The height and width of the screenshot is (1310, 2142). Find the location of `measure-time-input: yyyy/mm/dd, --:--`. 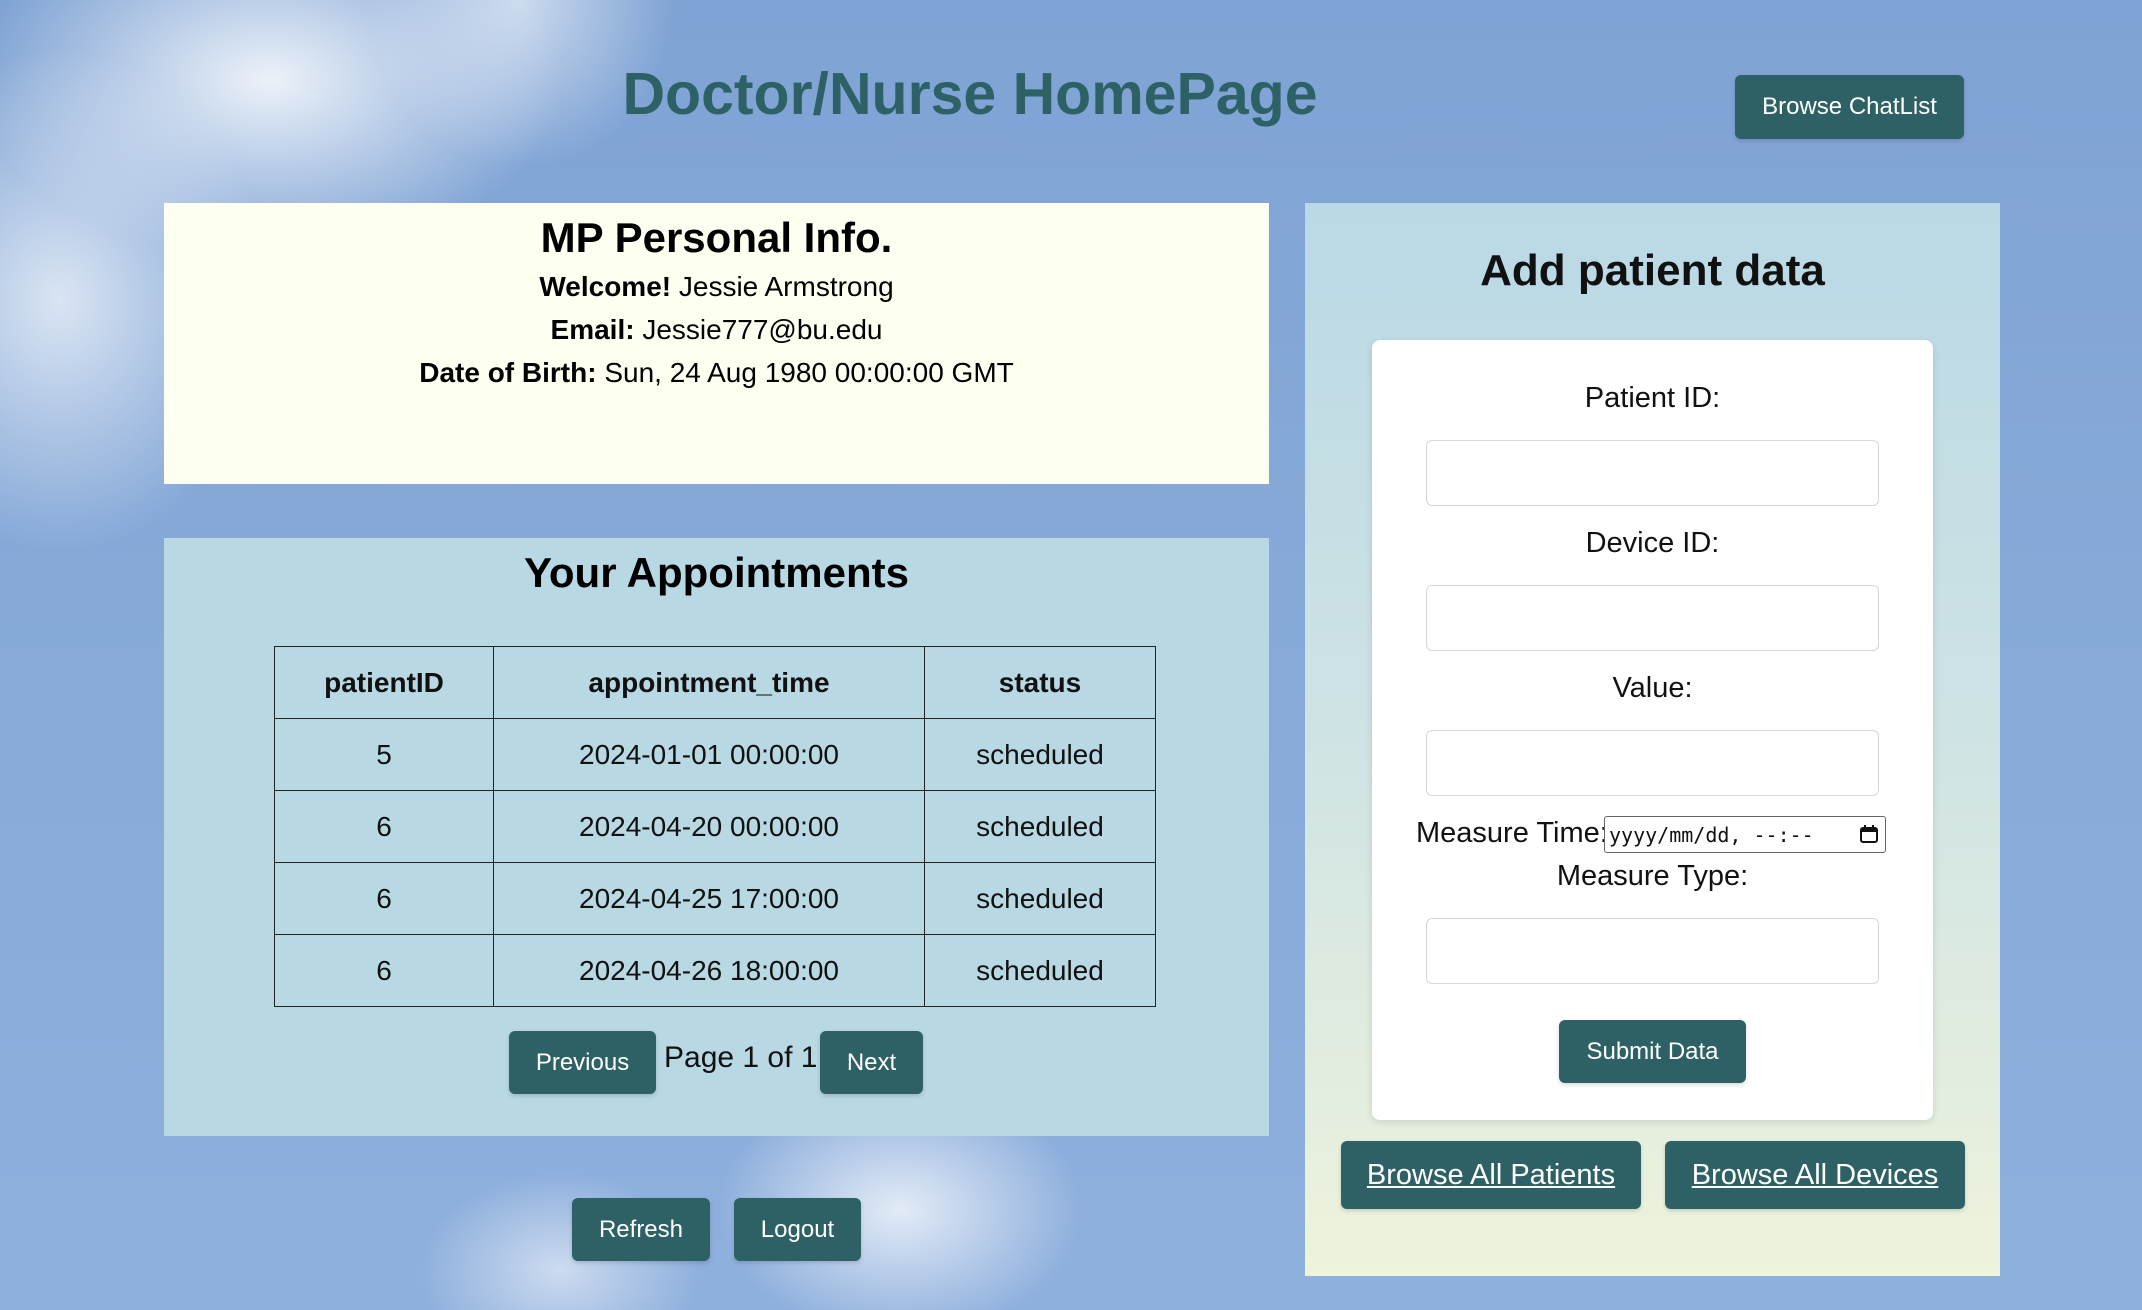

measure-time-input: yyyy/mm/dd, --:-- is located at coordinates (1745, 834).